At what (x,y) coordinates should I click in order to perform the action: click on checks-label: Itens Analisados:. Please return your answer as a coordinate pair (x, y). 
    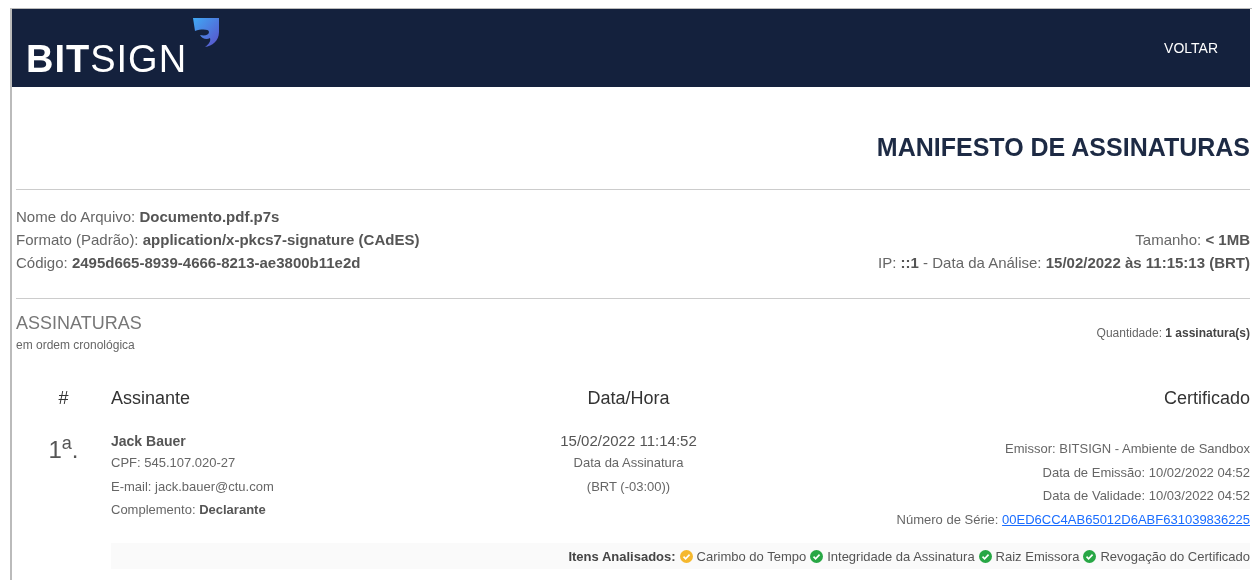
    Looking at the image, I should click on (622, 556).